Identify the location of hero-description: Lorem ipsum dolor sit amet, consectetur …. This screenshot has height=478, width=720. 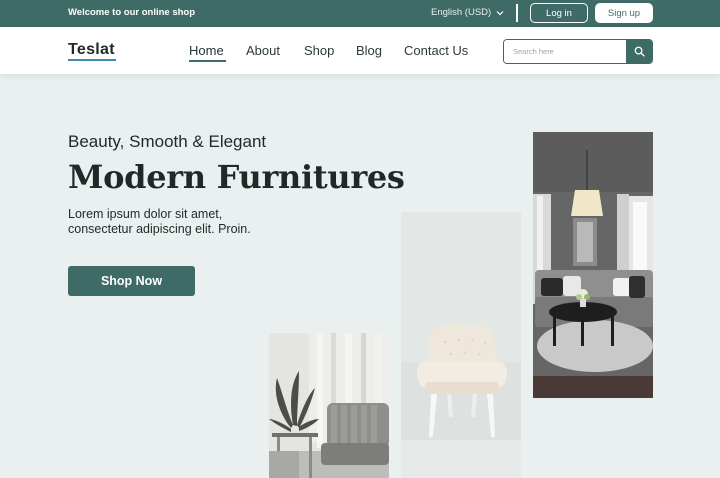
(159, 221).